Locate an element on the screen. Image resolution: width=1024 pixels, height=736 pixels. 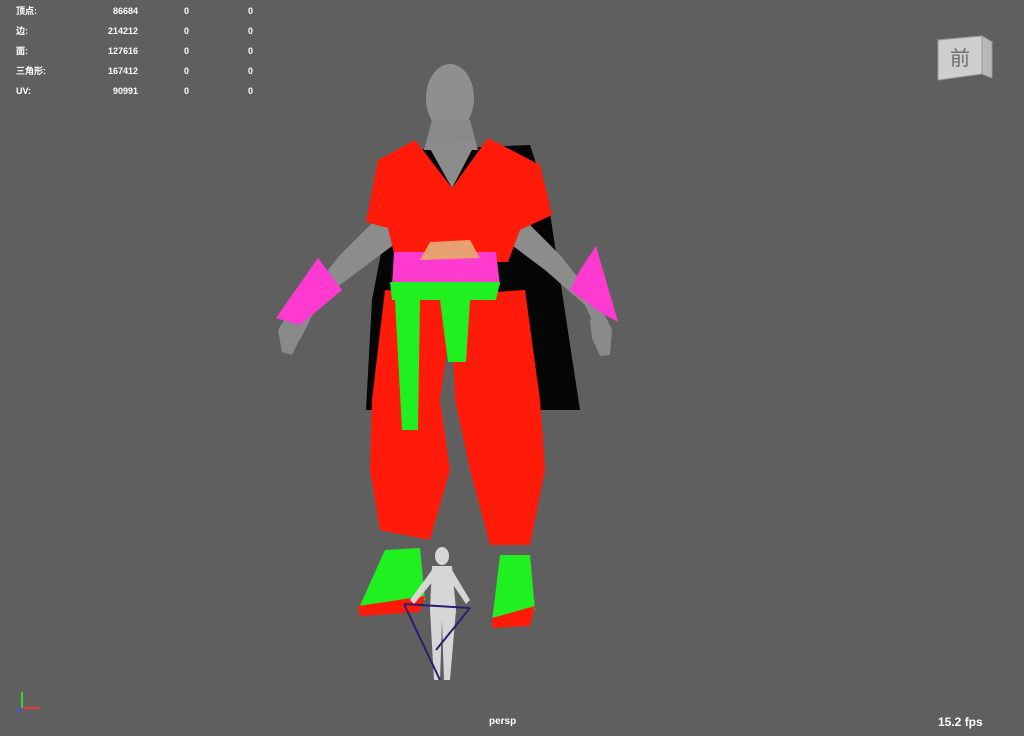
right-hand is located at coordinates (601, 333).